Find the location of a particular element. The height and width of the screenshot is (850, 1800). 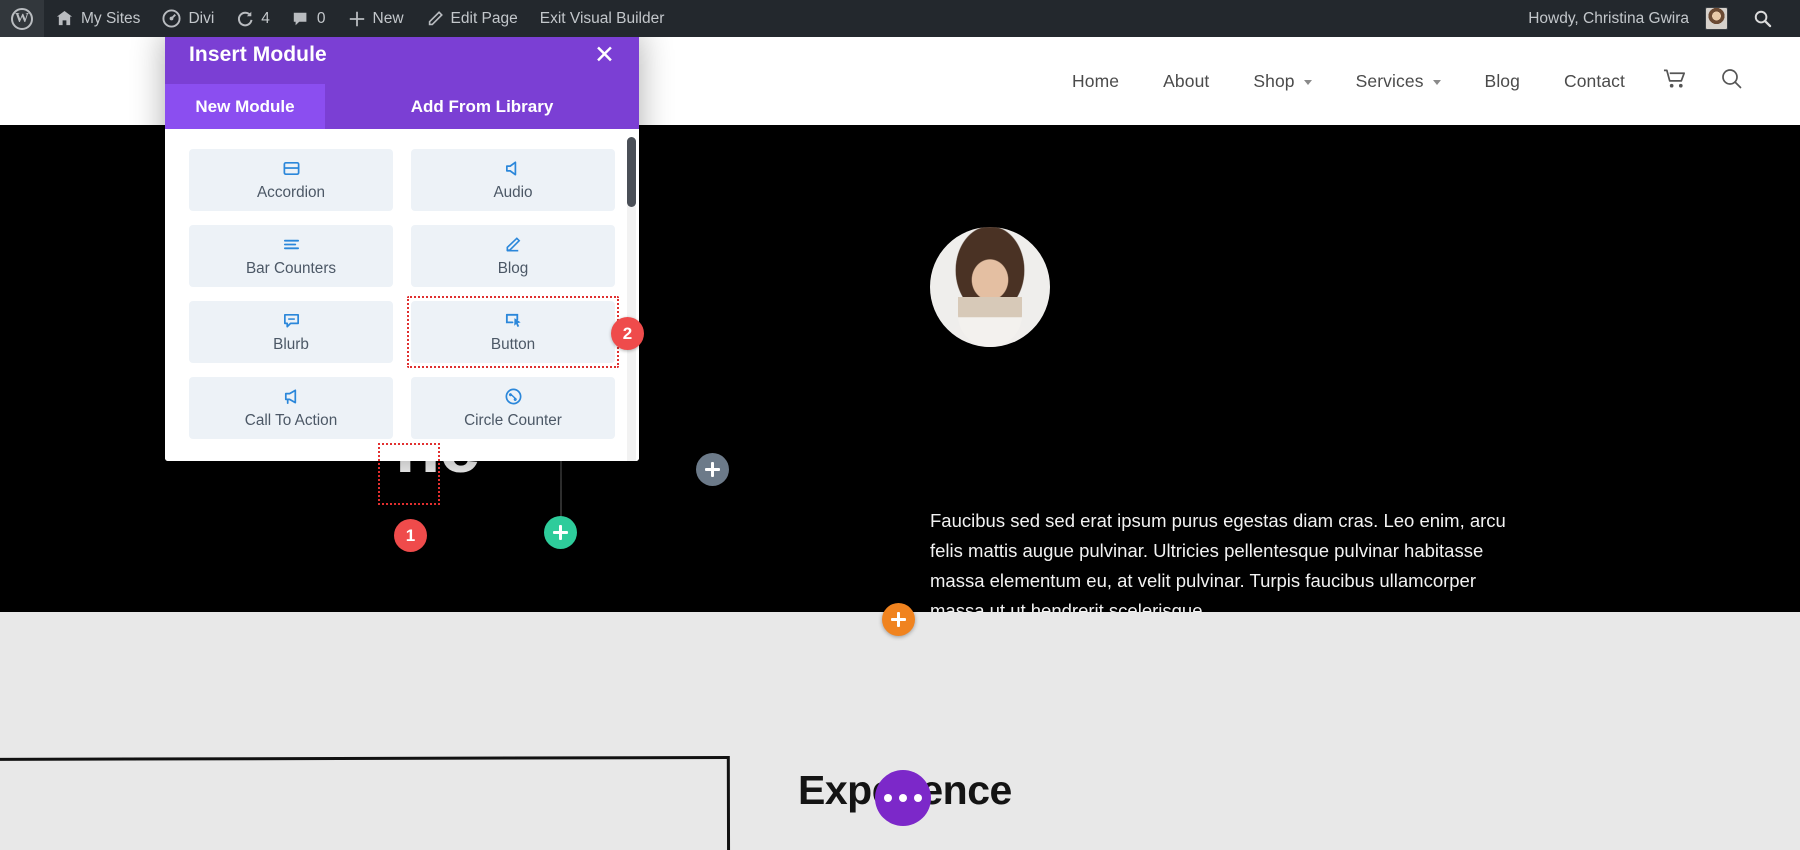

comments-icon is located at coordinates (301, 19).